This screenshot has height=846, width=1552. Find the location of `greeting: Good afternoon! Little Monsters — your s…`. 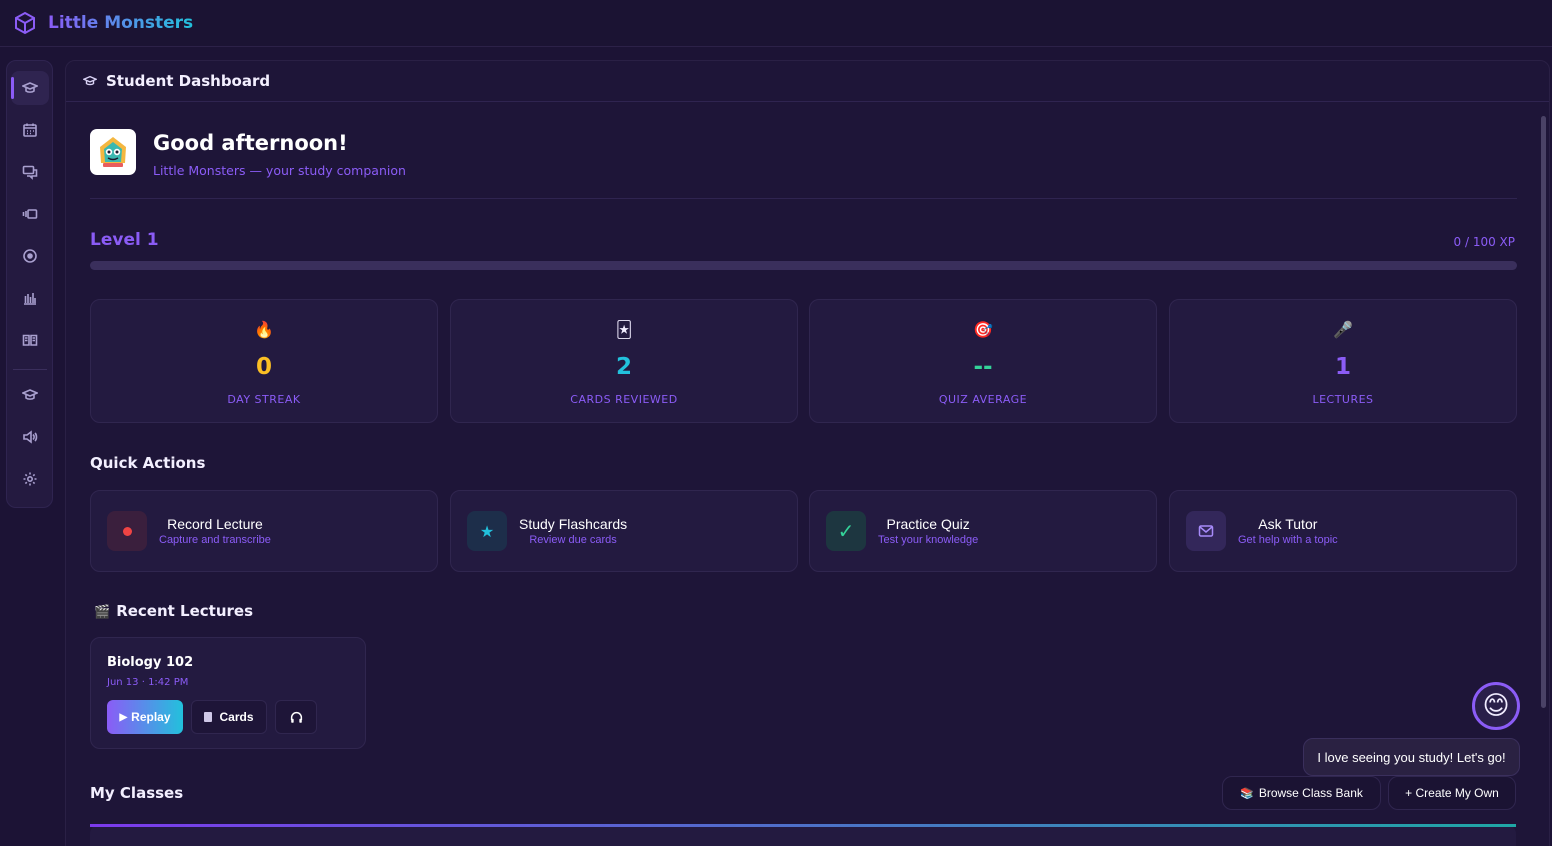

greeting: Good afternoon! Little Monsters — your s… is located at coordinates (248, 153).